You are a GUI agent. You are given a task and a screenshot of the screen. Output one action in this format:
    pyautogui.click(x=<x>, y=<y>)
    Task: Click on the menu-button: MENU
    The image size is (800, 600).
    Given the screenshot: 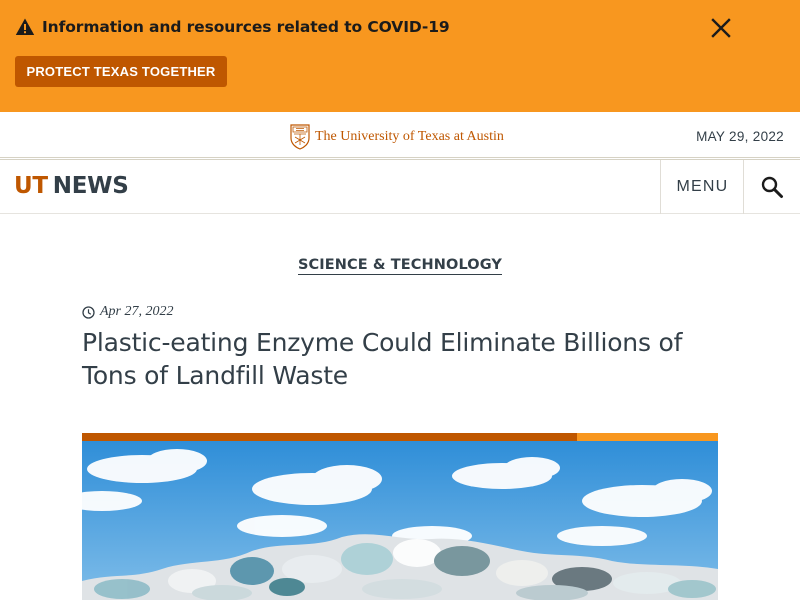 What is the action you would take?
    pyautogui.click(x=702, y=187)
    